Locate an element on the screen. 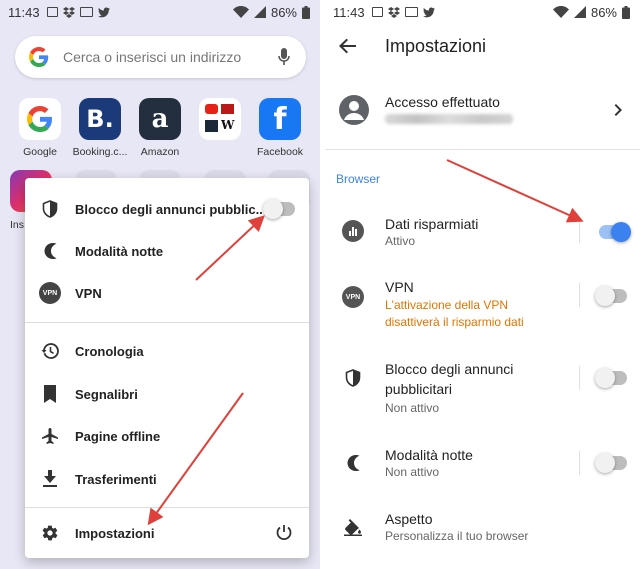  shortcut-label: Facebook is located at coordinates (280, 152).